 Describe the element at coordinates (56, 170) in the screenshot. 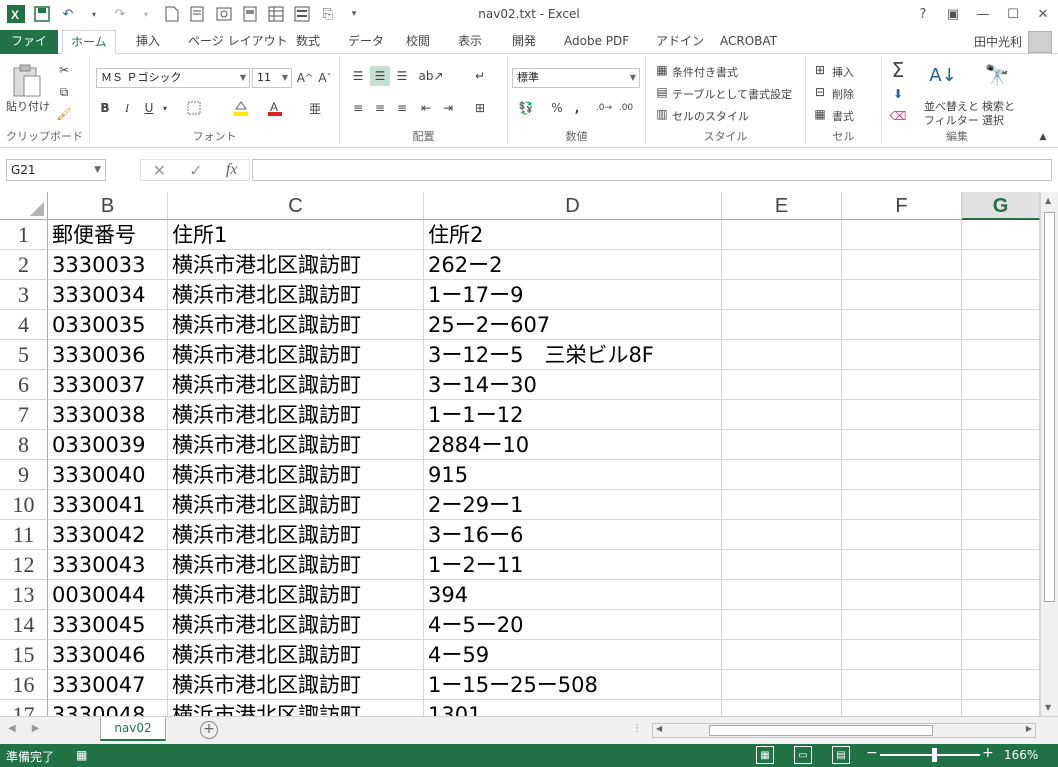

I see `name-box: G21 ▼` at that location.